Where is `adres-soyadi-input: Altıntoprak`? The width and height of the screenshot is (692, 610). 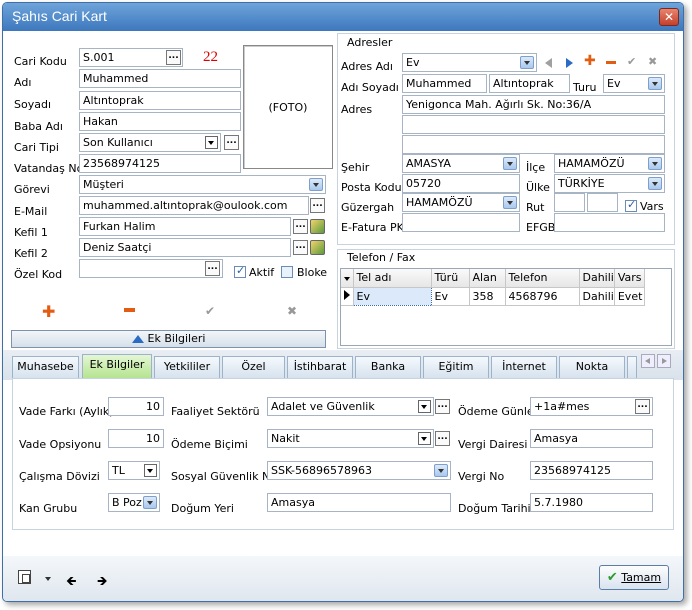
adres-soyadi-input: Altıntoprak is located at coordinates (529, 83).